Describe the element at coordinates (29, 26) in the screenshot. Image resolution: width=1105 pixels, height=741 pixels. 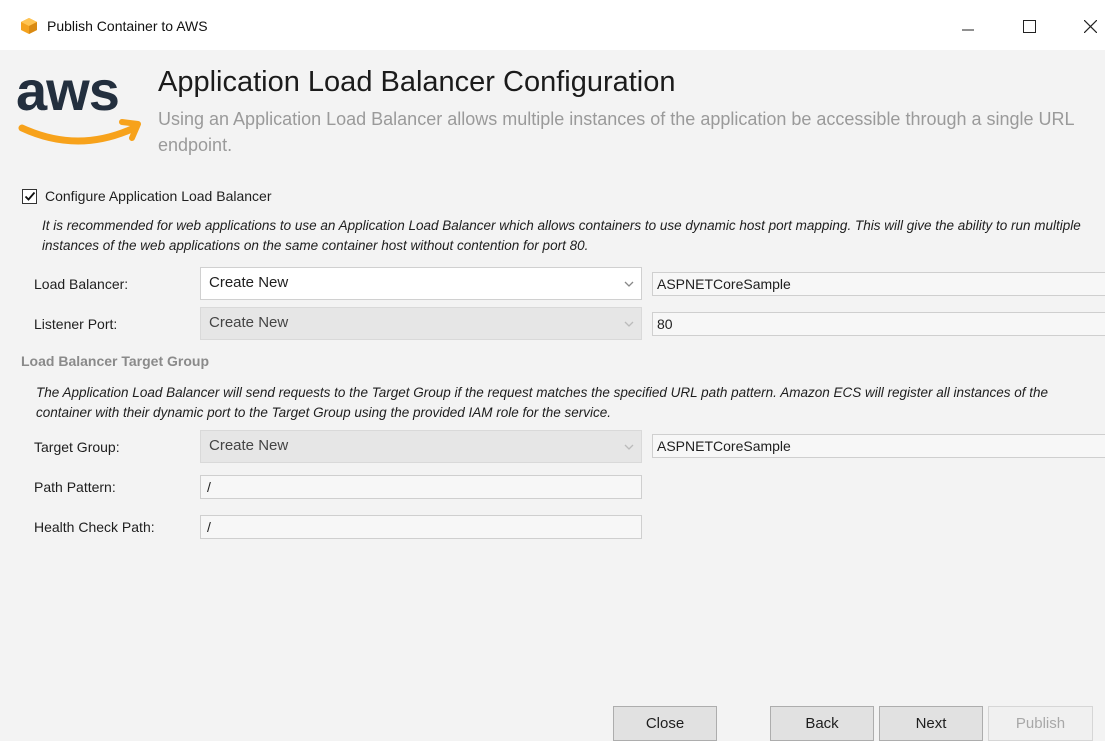
I see `aws-package-icon` at that location.